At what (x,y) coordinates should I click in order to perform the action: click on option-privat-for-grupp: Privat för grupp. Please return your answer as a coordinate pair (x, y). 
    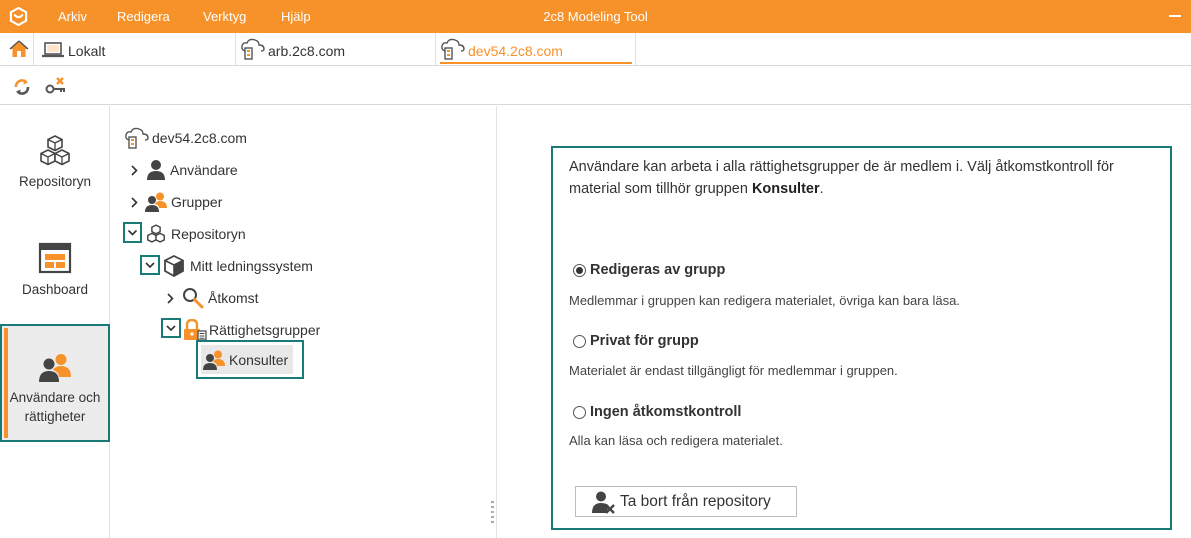
    Looking at the image, I should click on (636, 341).